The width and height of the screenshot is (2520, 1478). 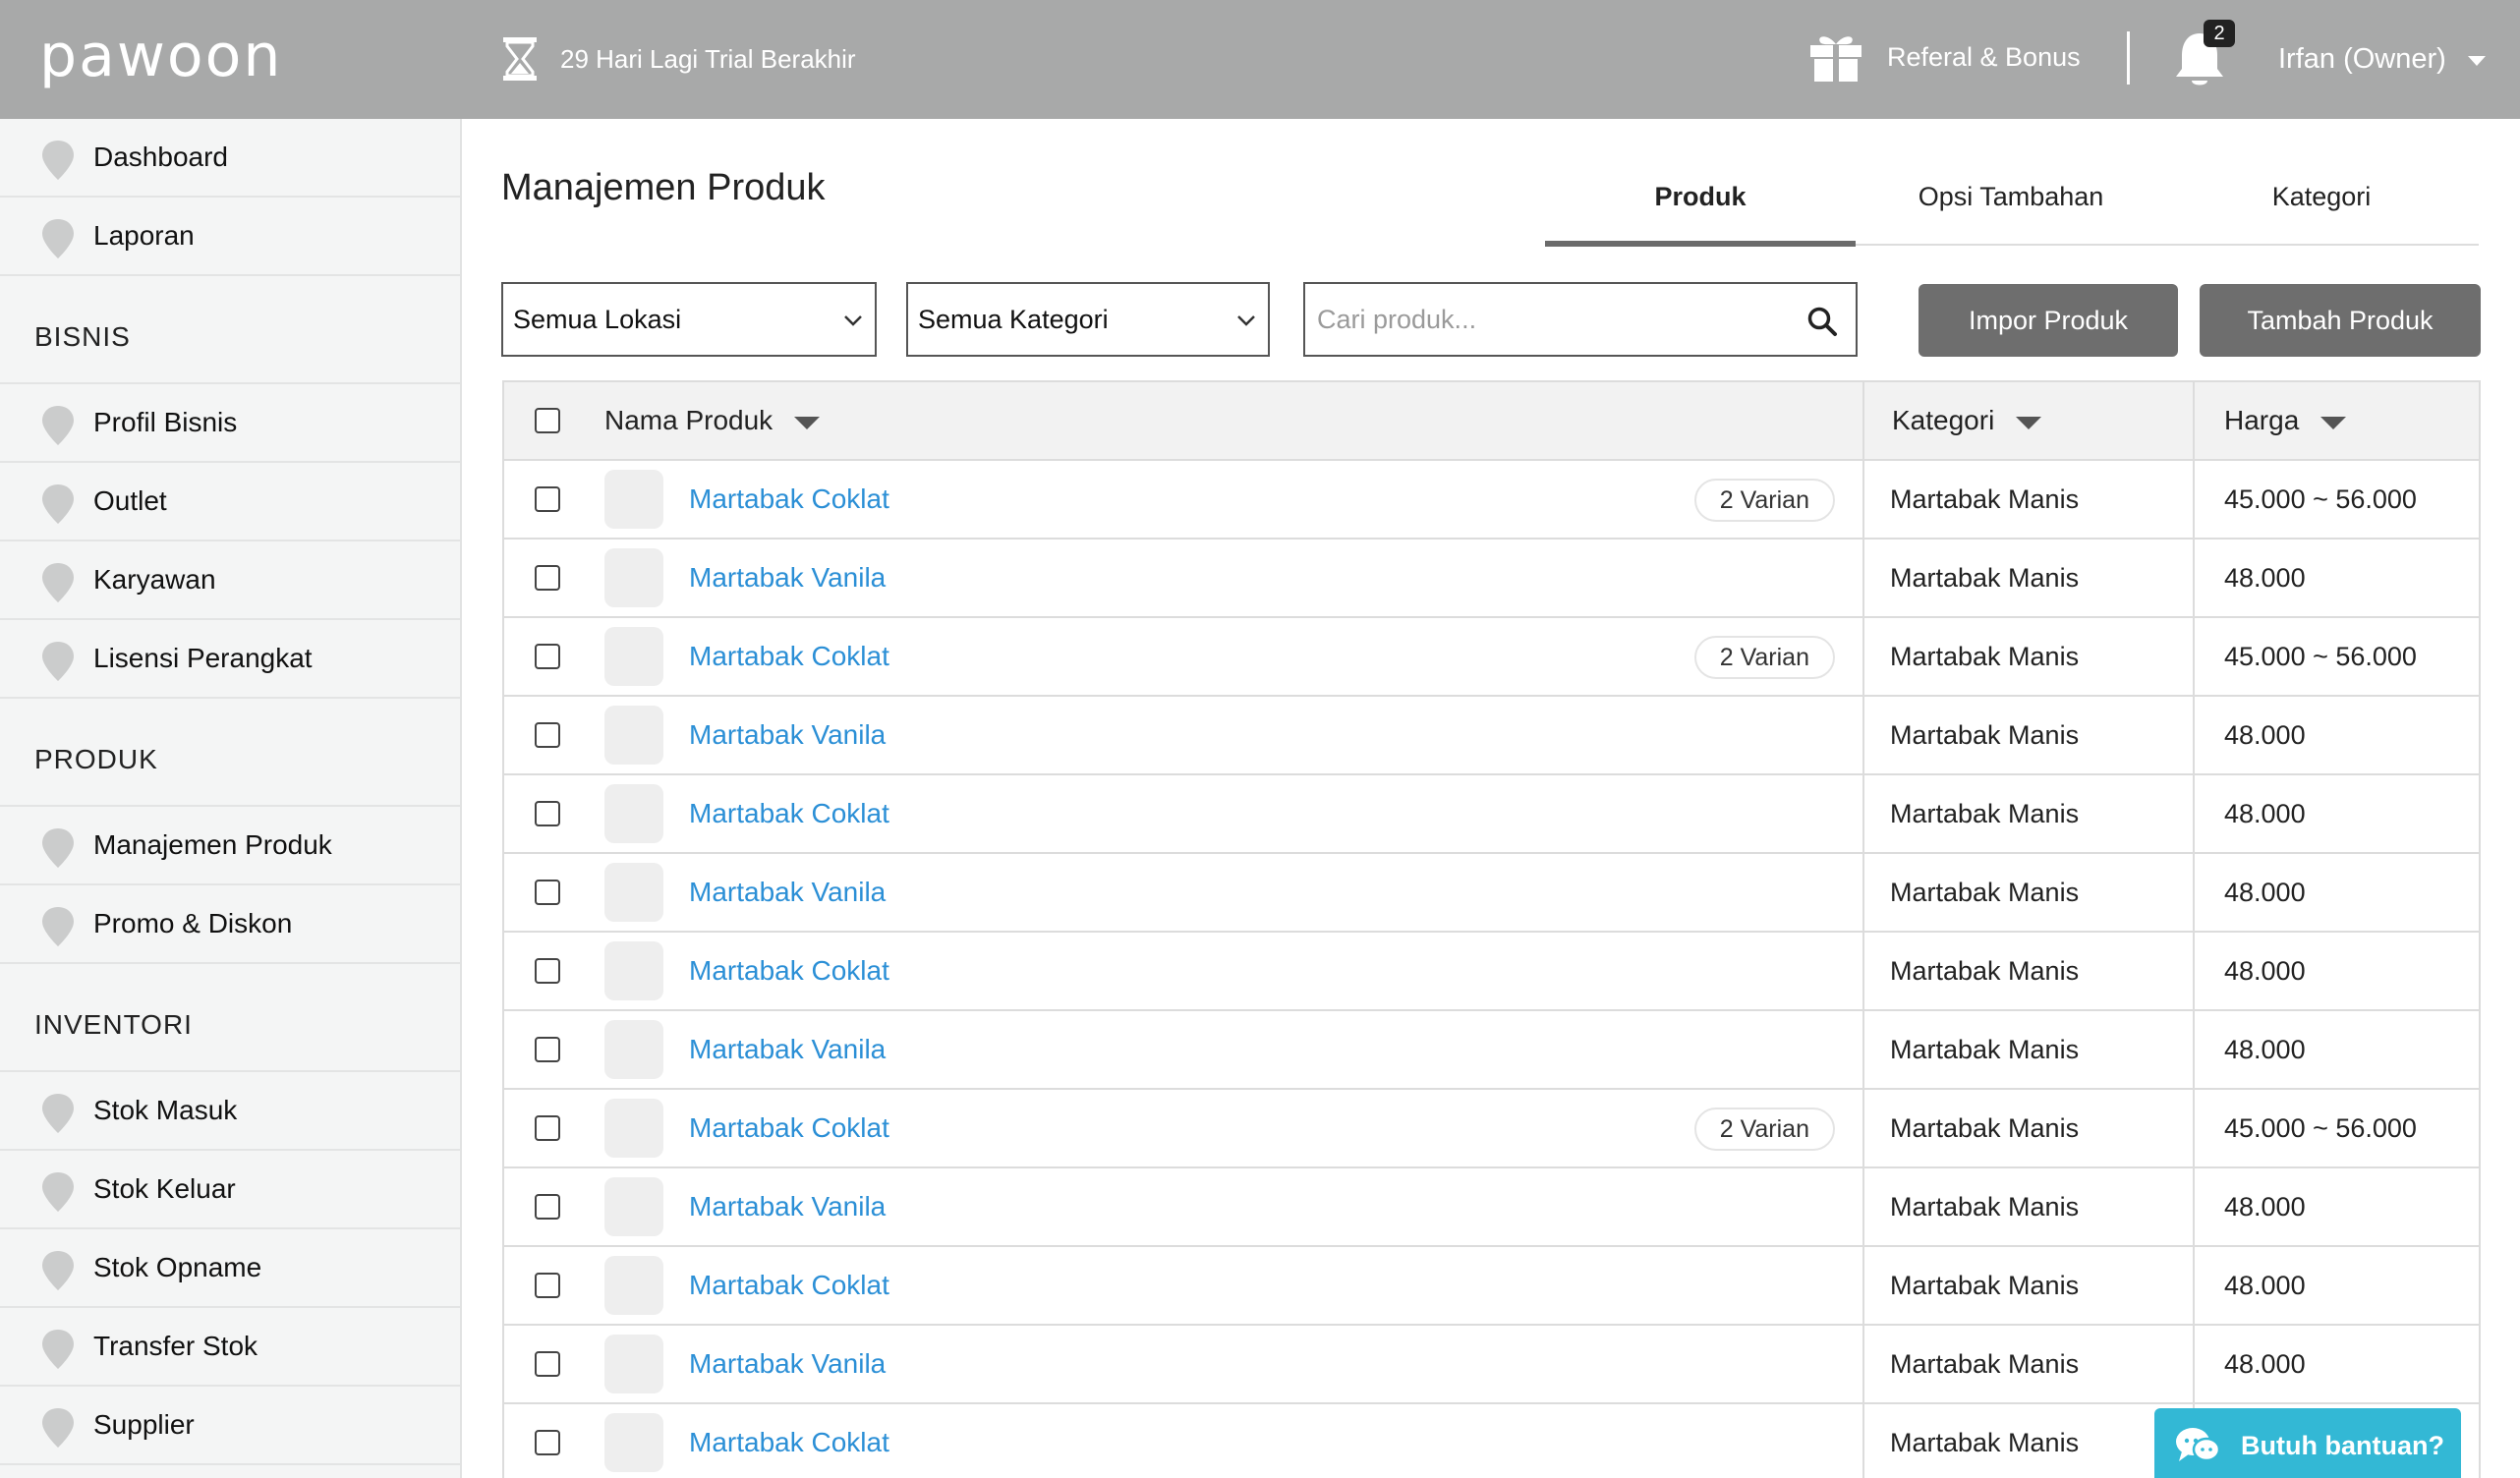 What do you see at coordinates (2128, 58) in the screenshot?
I see `header-divider` at bounding box center [2128, 58].